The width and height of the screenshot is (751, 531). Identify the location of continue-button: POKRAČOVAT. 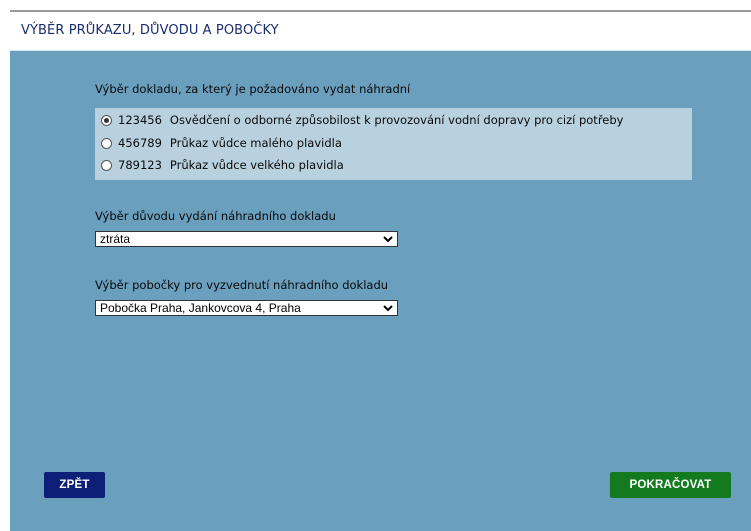
(670, 485).